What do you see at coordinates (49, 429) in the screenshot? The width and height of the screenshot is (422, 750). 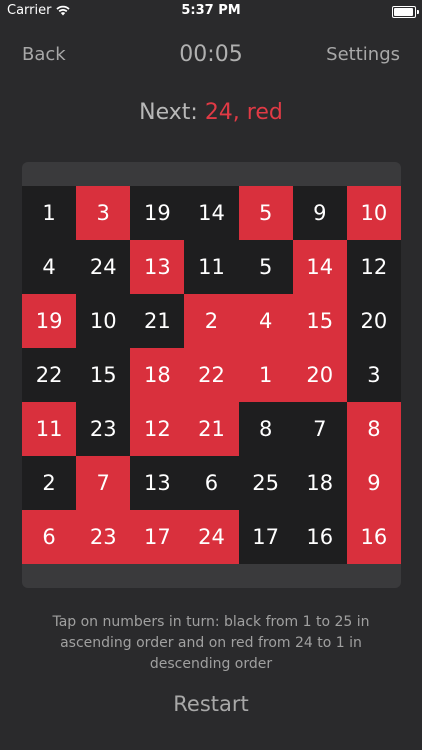 I see `grid-cell-red: 11` at bounding box center [49, 429].